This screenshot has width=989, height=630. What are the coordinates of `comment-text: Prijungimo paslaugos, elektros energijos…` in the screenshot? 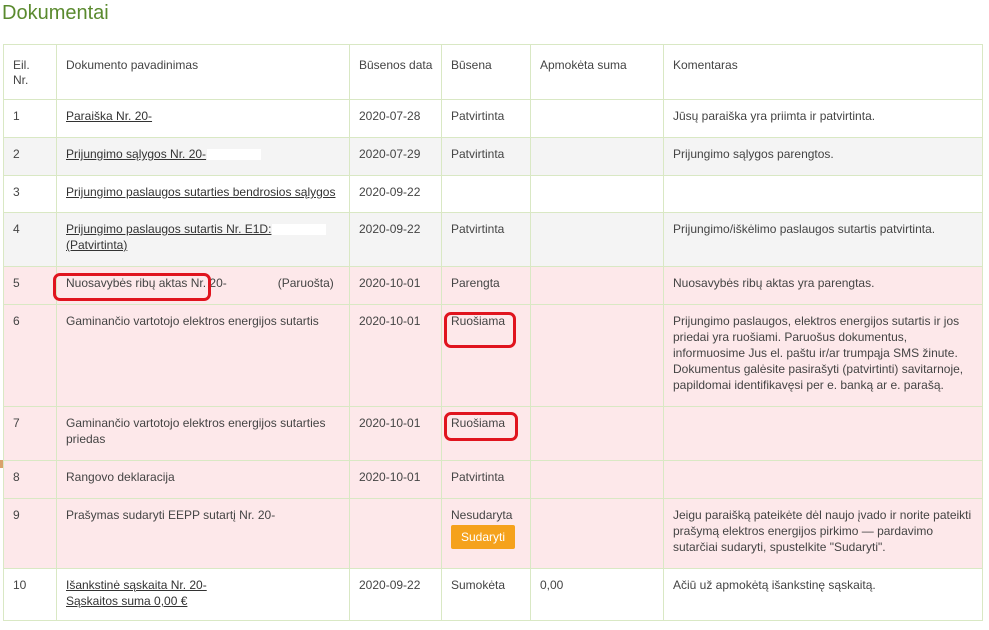 It's located at (818, 353).